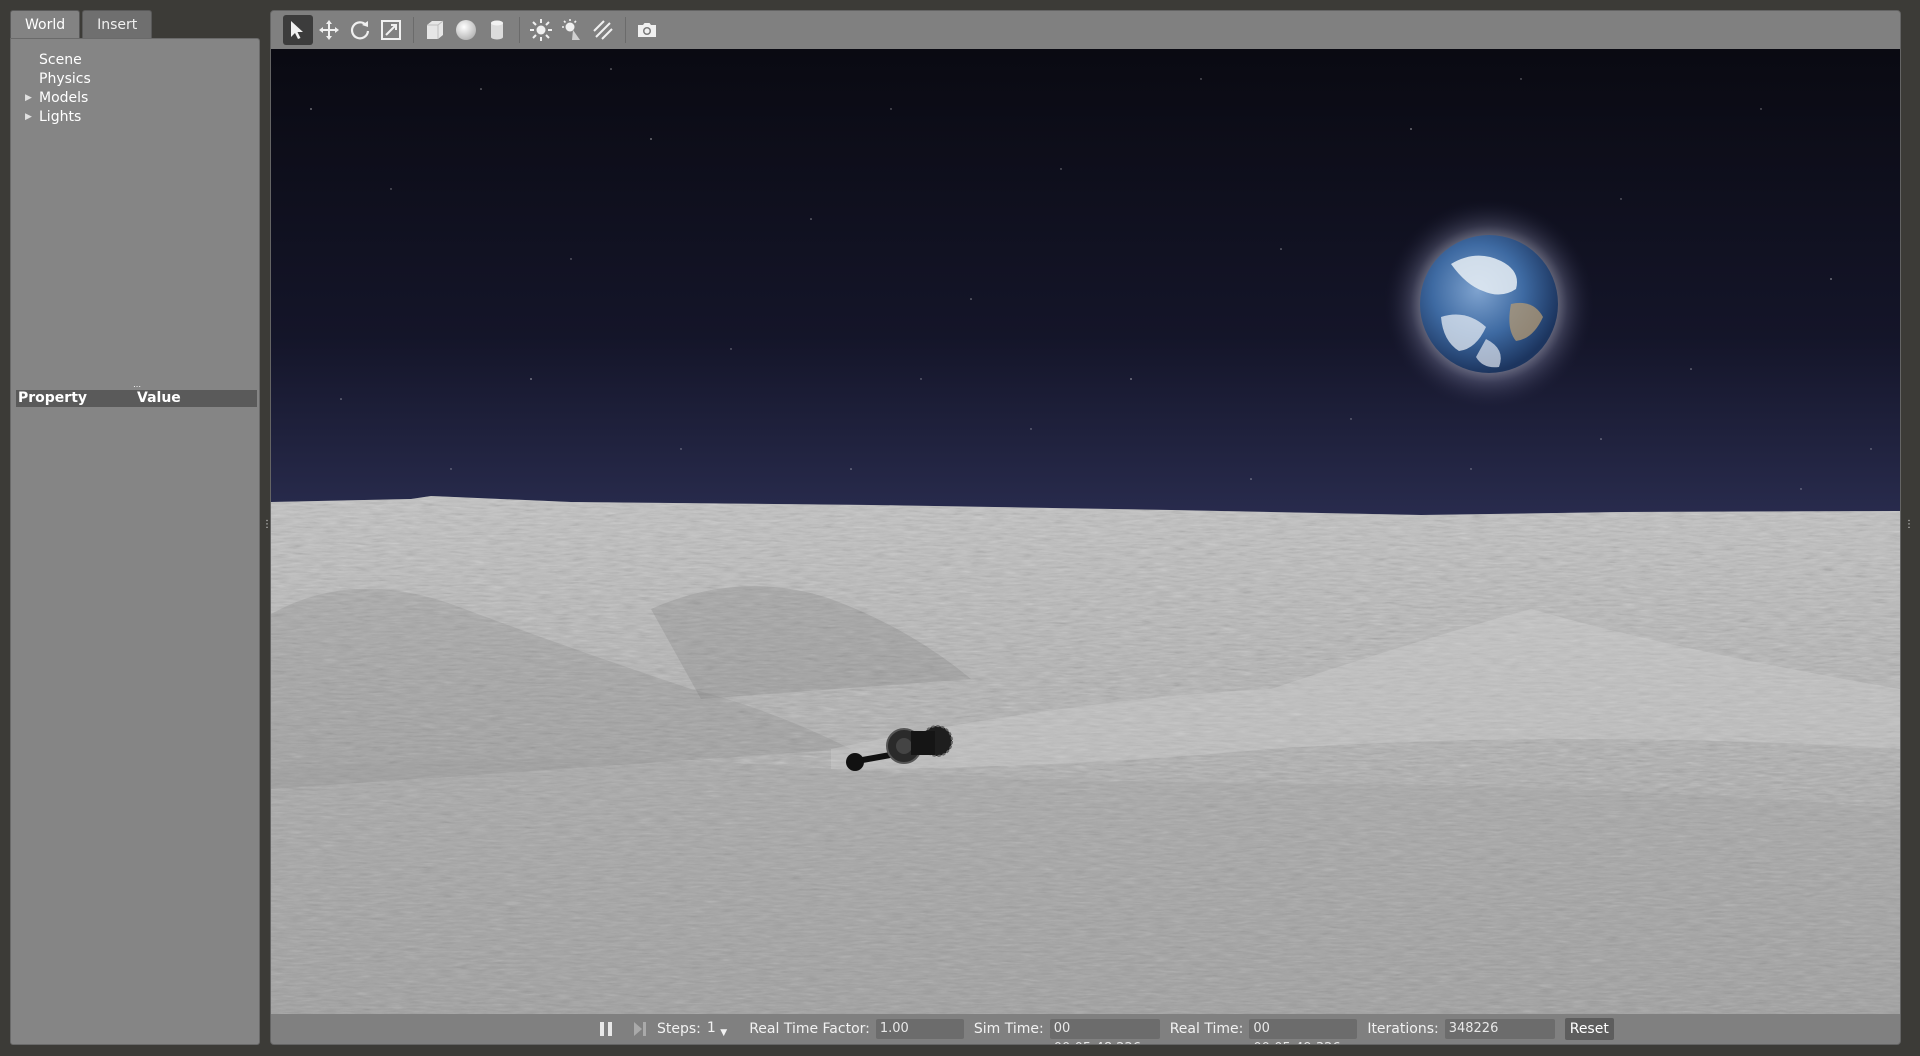 The image size is (1920, 1056). I want to click on translate-tool-button, so click(329, 30).